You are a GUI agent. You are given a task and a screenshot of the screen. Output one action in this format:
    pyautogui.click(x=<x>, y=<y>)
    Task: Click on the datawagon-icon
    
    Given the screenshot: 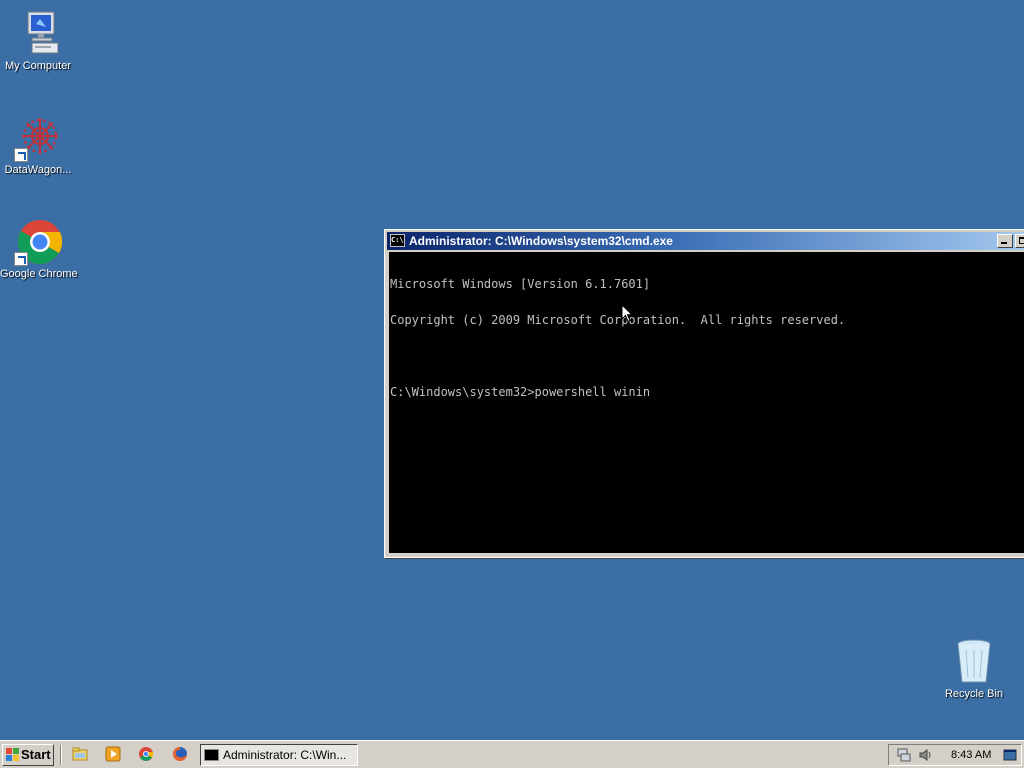 What is the action you would take?
    pyautogui.click(x=38, y=138)
    